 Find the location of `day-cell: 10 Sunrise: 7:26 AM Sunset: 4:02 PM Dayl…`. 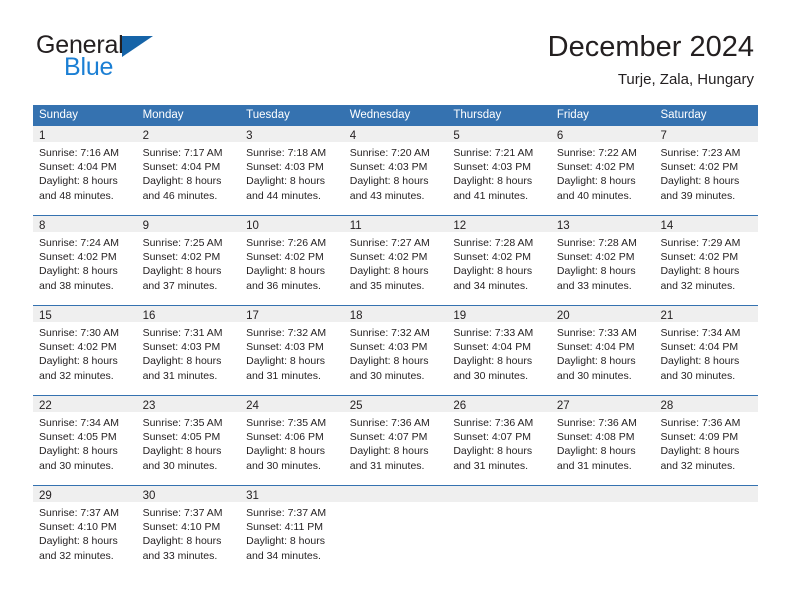

day-cell: 10 Sunrise: 7:26 AM Sunset: 4:02 PM Dayl… is located at coordinates (292, 260).